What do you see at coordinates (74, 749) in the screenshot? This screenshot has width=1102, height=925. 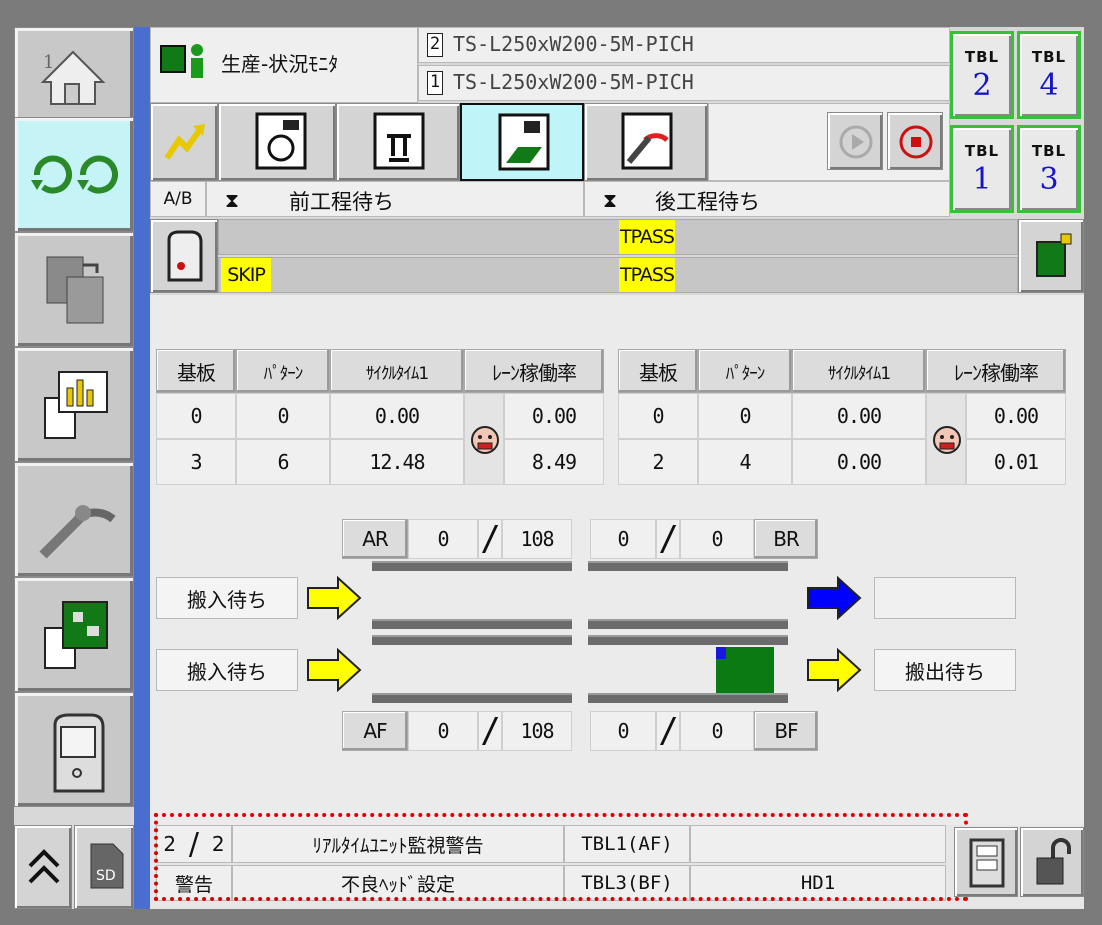 I see `machine-button` at bounding box center [74, 749].